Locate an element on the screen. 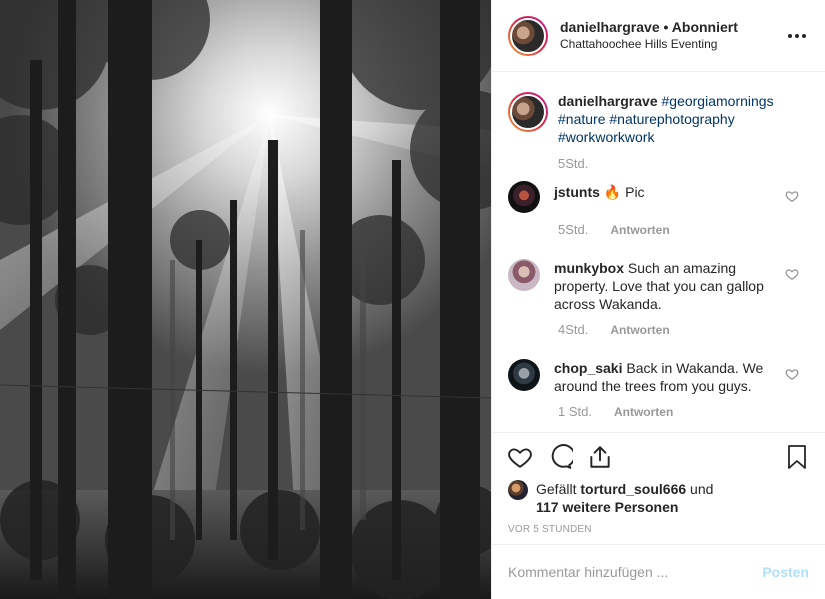 This screenshot has height=599, width=825. comment-body: 🔥 Pic is located at coordinates (624, 192).